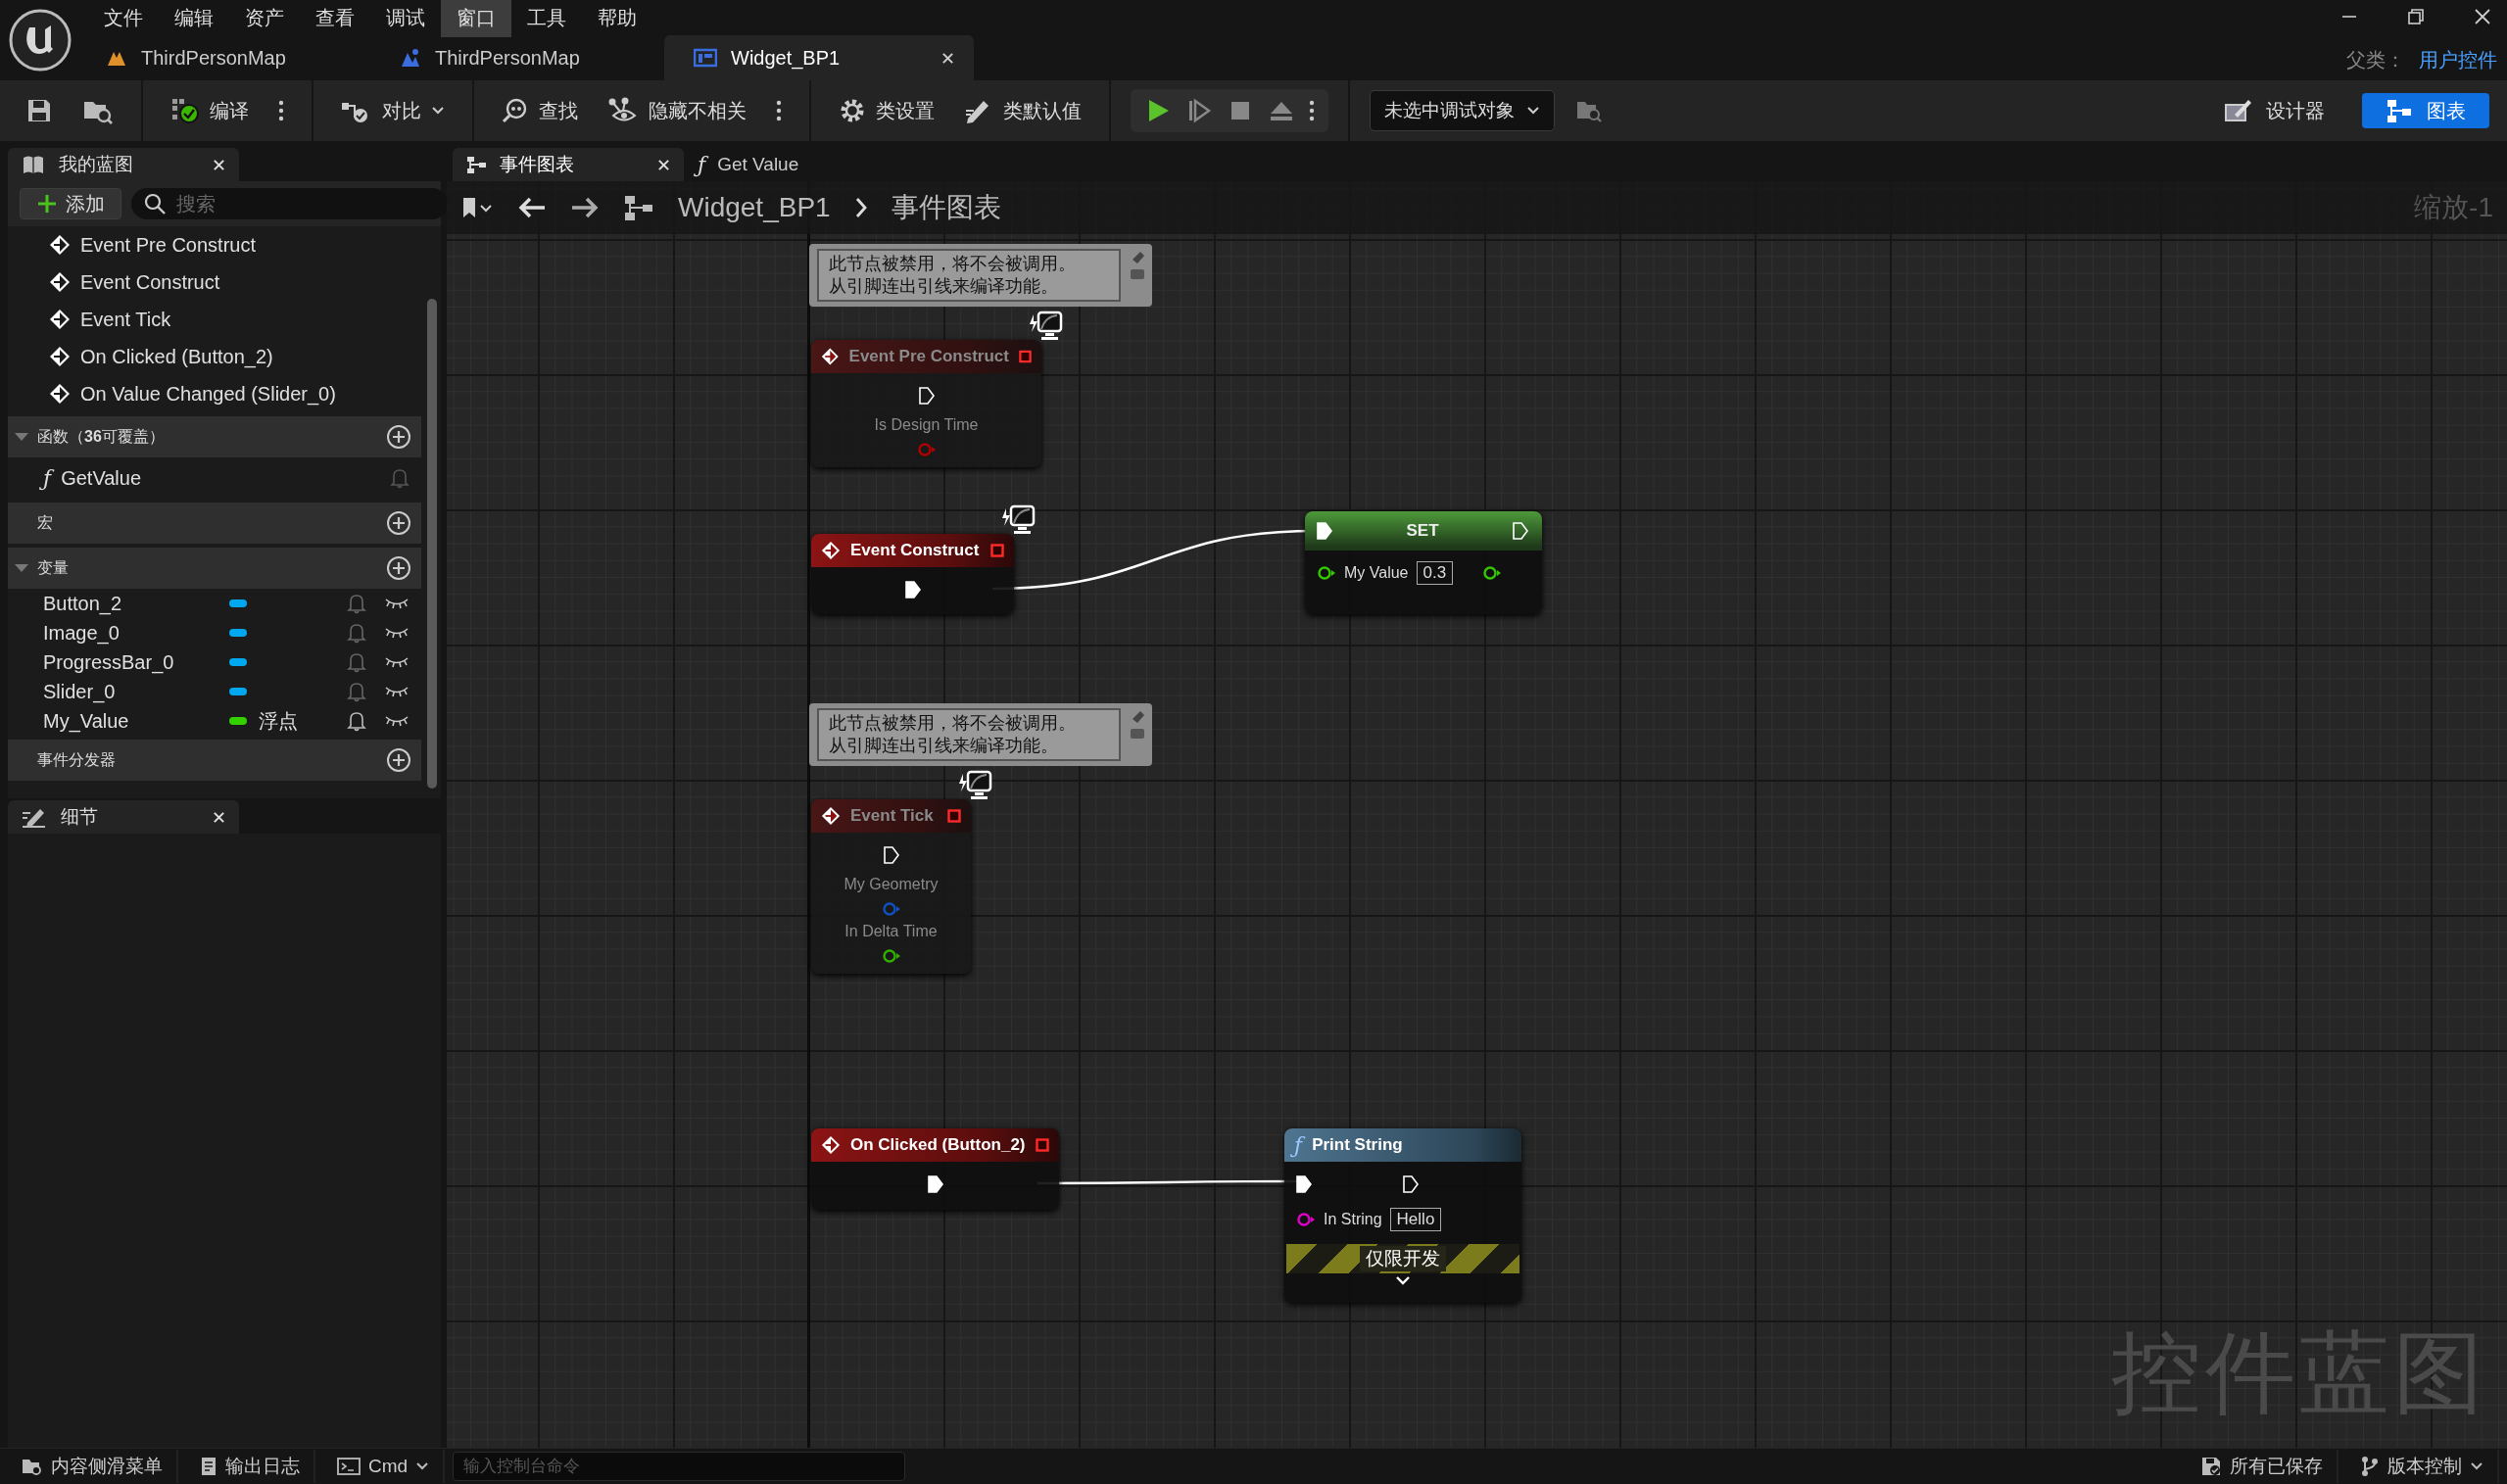 Image resolution: width=2507 pixels, height=1484 pixels. Describe the element at coordinates (2274, 110) in the screenshot. I see `mode-tab: 设计器` at that location.